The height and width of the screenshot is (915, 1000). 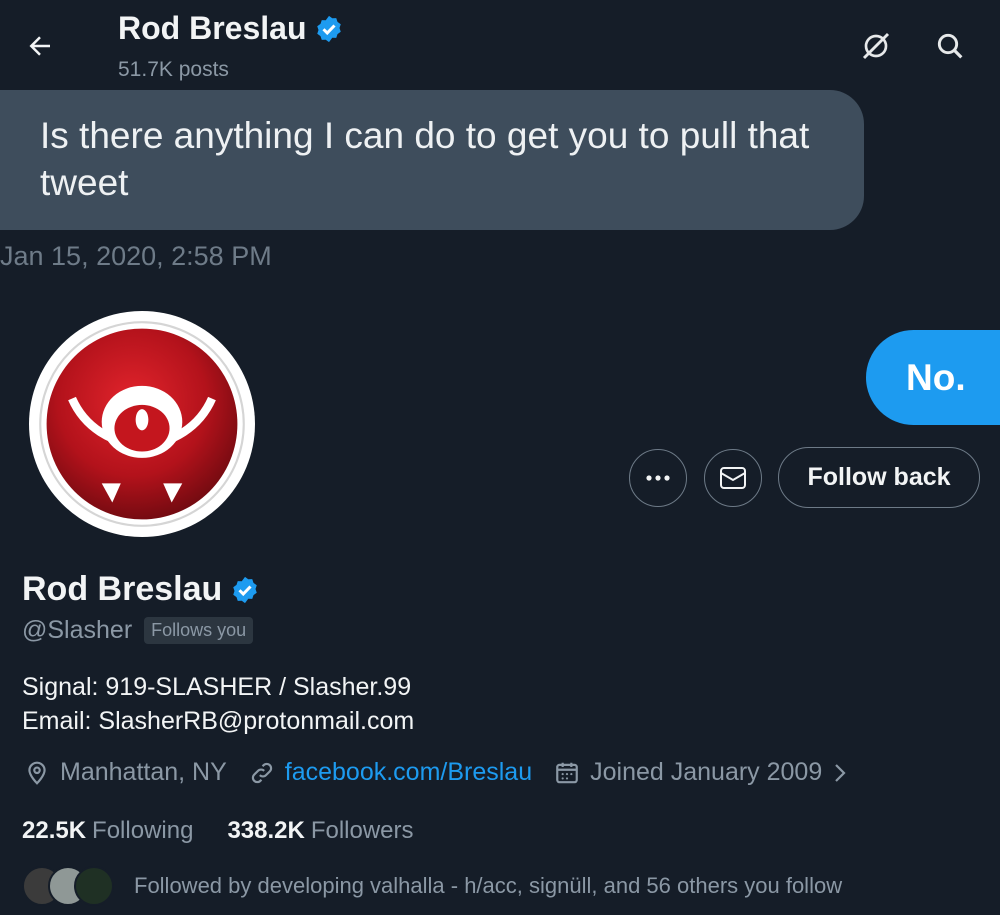 I want to click on link-icon, so click(x=261, y=772).